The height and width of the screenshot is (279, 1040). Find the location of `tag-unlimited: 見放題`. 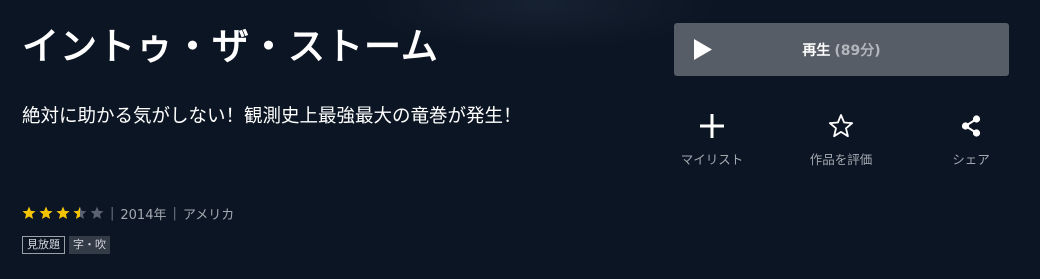

tag-unlimited: 見放題 is located at coordinates (43, 245).